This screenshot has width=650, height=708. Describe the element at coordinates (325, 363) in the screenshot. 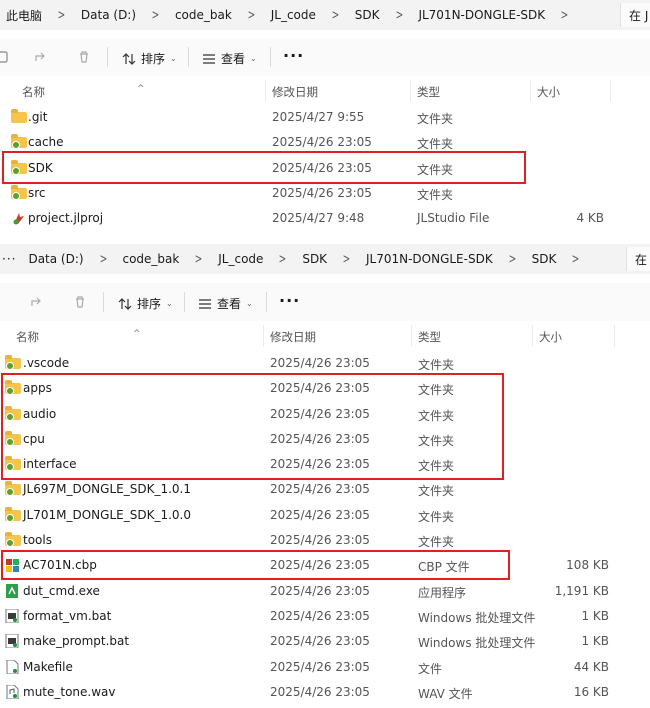

I see `file-row: .vscode 2025/4/26 23:05 文件夹` at that location.